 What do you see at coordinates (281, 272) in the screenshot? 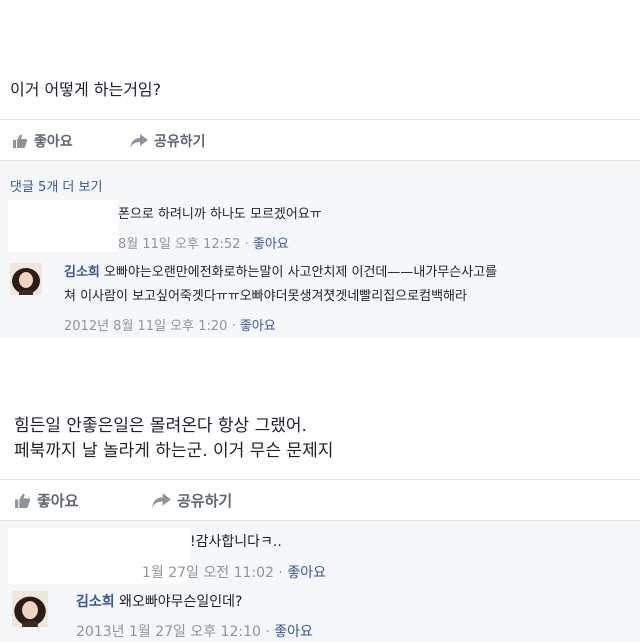
I see `comment-text: 김소희 오빠야는오랜만에전화로하는말이 사고안치제 이건데——내가무슨사고를` at bounding box center [281, 272].